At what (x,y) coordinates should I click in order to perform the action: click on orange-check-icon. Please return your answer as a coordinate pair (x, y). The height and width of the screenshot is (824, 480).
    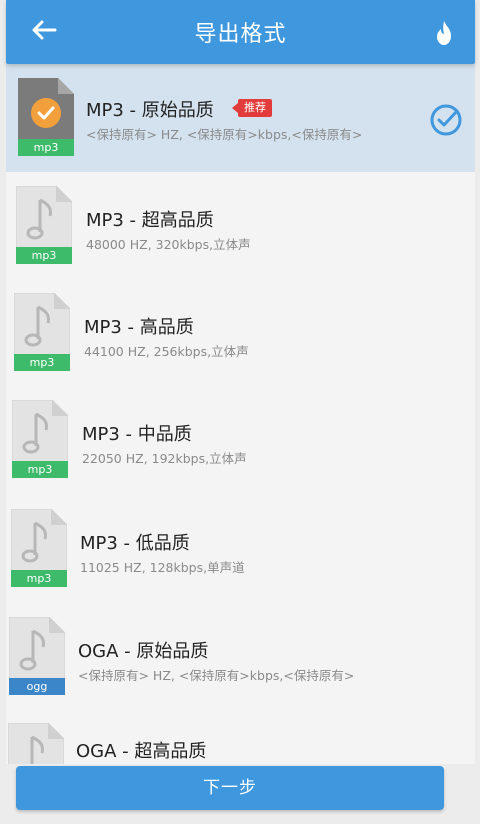
    Looking at the image, I should click on (46, 113).